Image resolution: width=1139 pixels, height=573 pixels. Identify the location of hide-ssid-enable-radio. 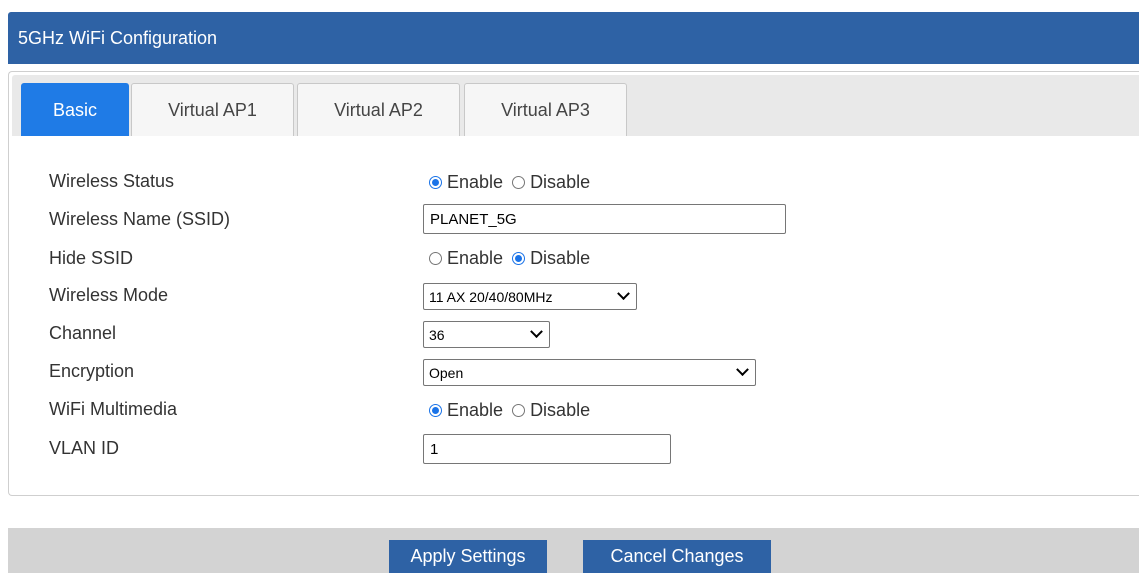
(435, 258).